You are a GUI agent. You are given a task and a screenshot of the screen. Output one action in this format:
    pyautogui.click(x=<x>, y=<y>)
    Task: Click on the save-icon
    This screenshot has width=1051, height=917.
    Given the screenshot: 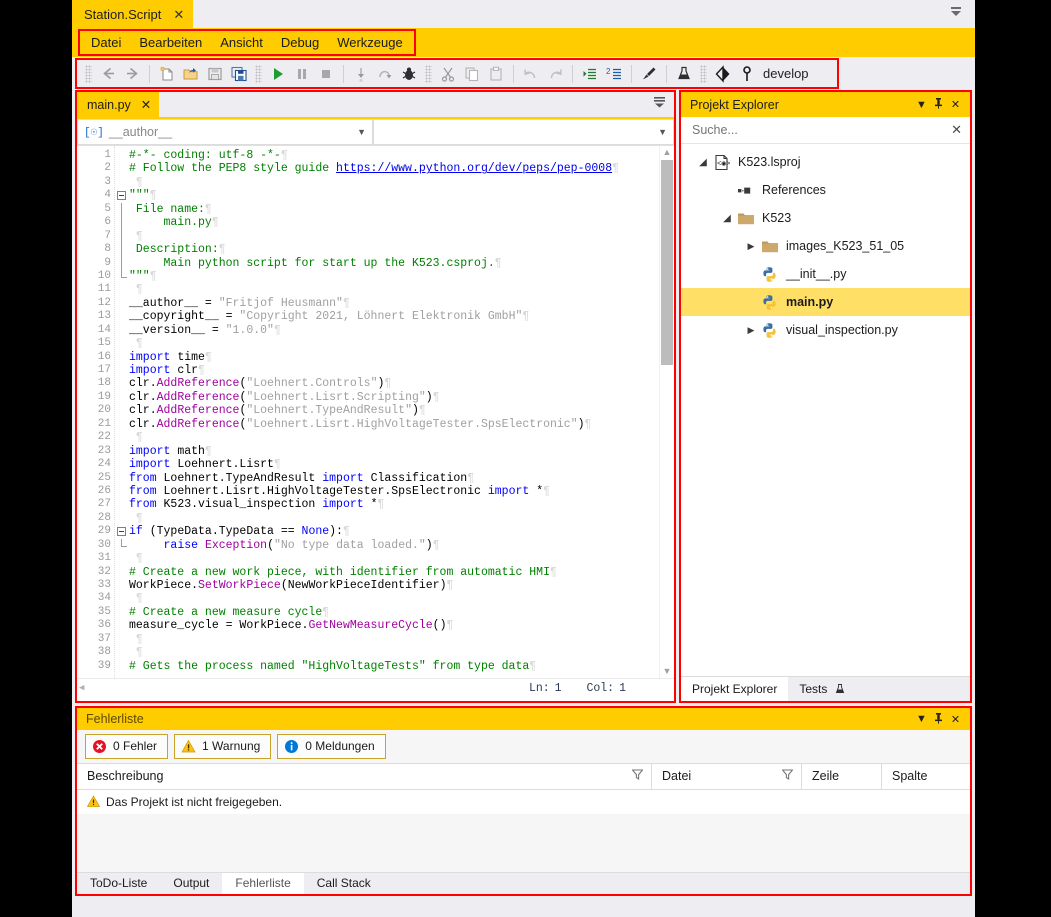 What is the action you would take?
    pyautogui.click(x=215, y=74)
    